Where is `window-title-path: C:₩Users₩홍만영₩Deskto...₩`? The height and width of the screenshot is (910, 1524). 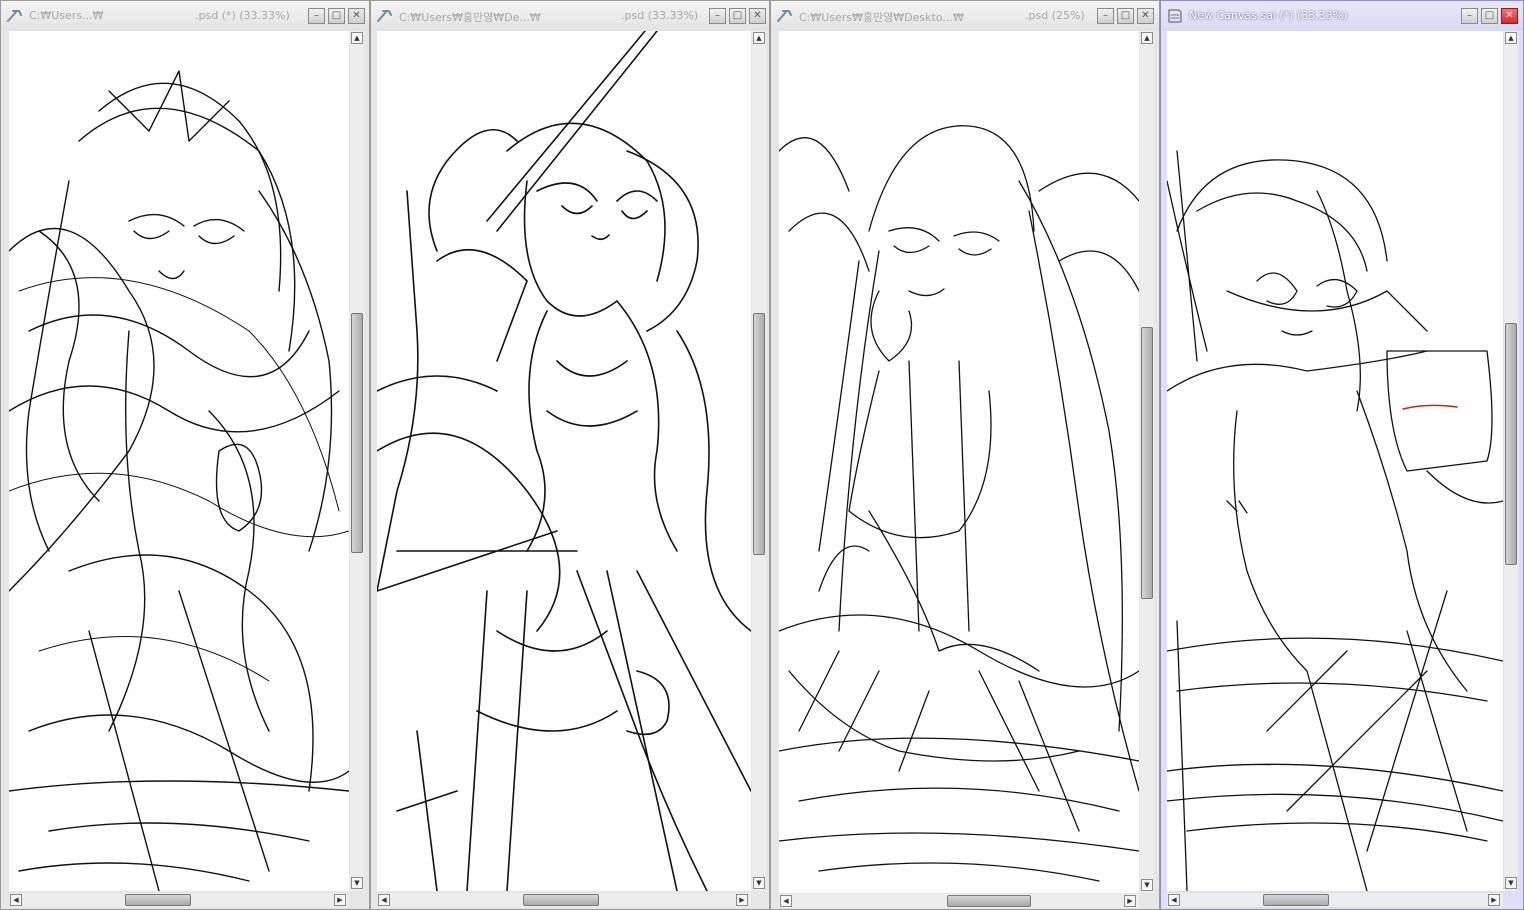 window-title-path: C:₩Users₩홍만영₩Deskto...₩ is located at coordinates (881, 17).